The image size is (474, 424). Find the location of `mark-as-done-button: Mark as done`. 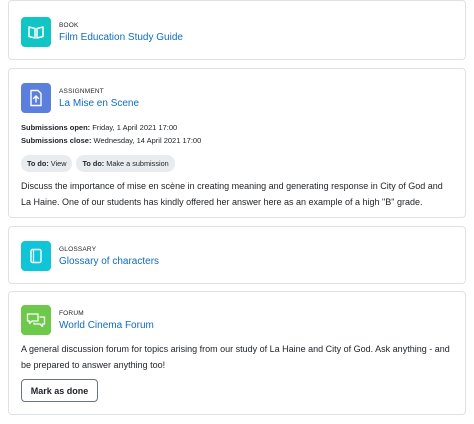

mark-as-done-button: Mark as done is located at coordinates (59, 390).